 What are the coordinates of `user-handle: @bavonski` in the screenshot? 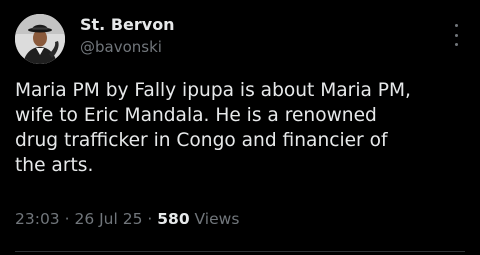 It's located at (121, 47).